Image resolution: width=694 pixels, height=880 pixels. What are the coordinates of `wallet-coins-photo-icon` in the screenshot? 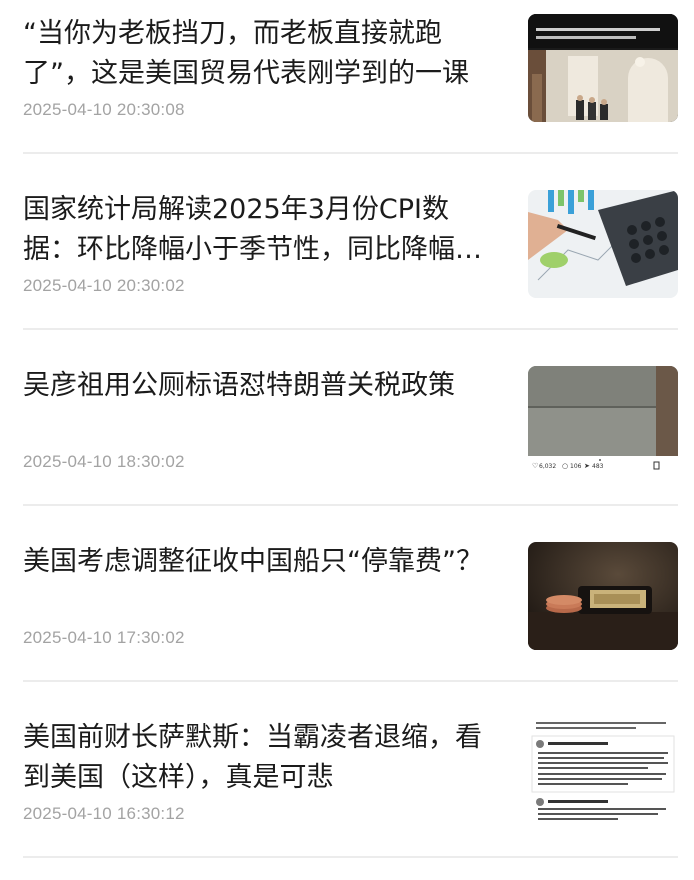 It's located at (603, 596).